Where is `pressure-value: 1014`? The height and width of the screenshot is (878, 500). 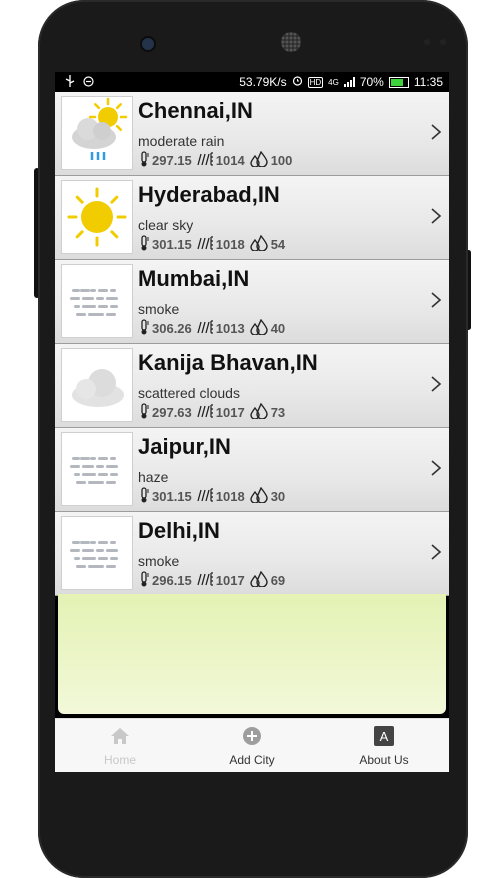 pressure-value: 1014 is located at coordinates (230, 160).